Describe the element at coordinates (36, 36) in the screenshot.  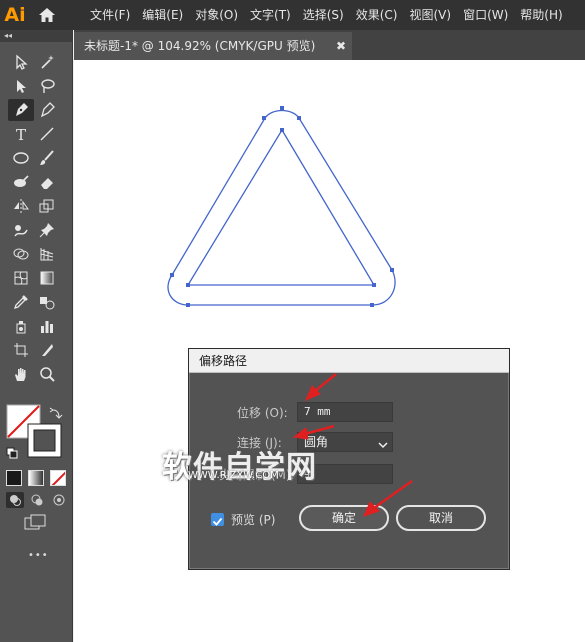
I see `toolbar-collapse-button: ◂◂` at that location.